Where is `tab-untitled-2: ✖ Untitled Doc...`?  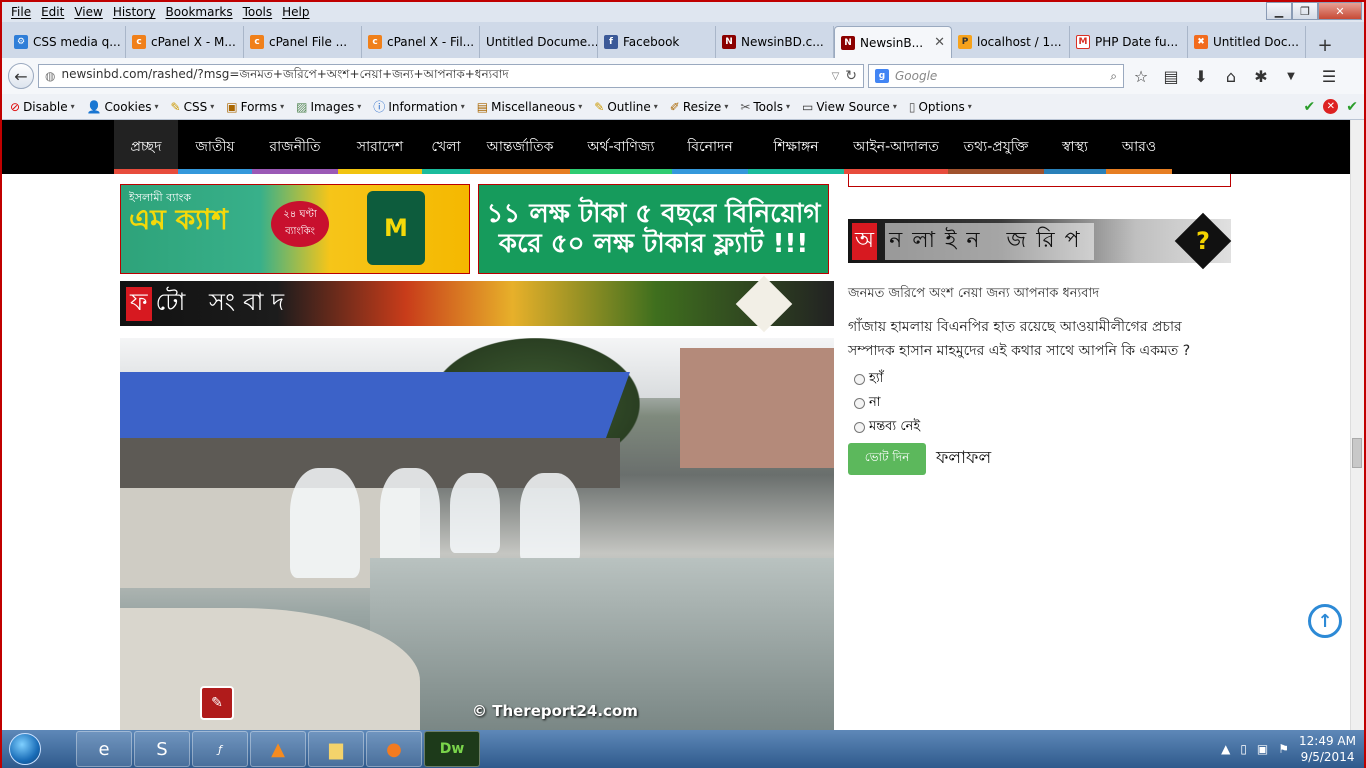
tab-untitled-2: ✖ Untitled Doc... is located at coordinates (1247, 42).